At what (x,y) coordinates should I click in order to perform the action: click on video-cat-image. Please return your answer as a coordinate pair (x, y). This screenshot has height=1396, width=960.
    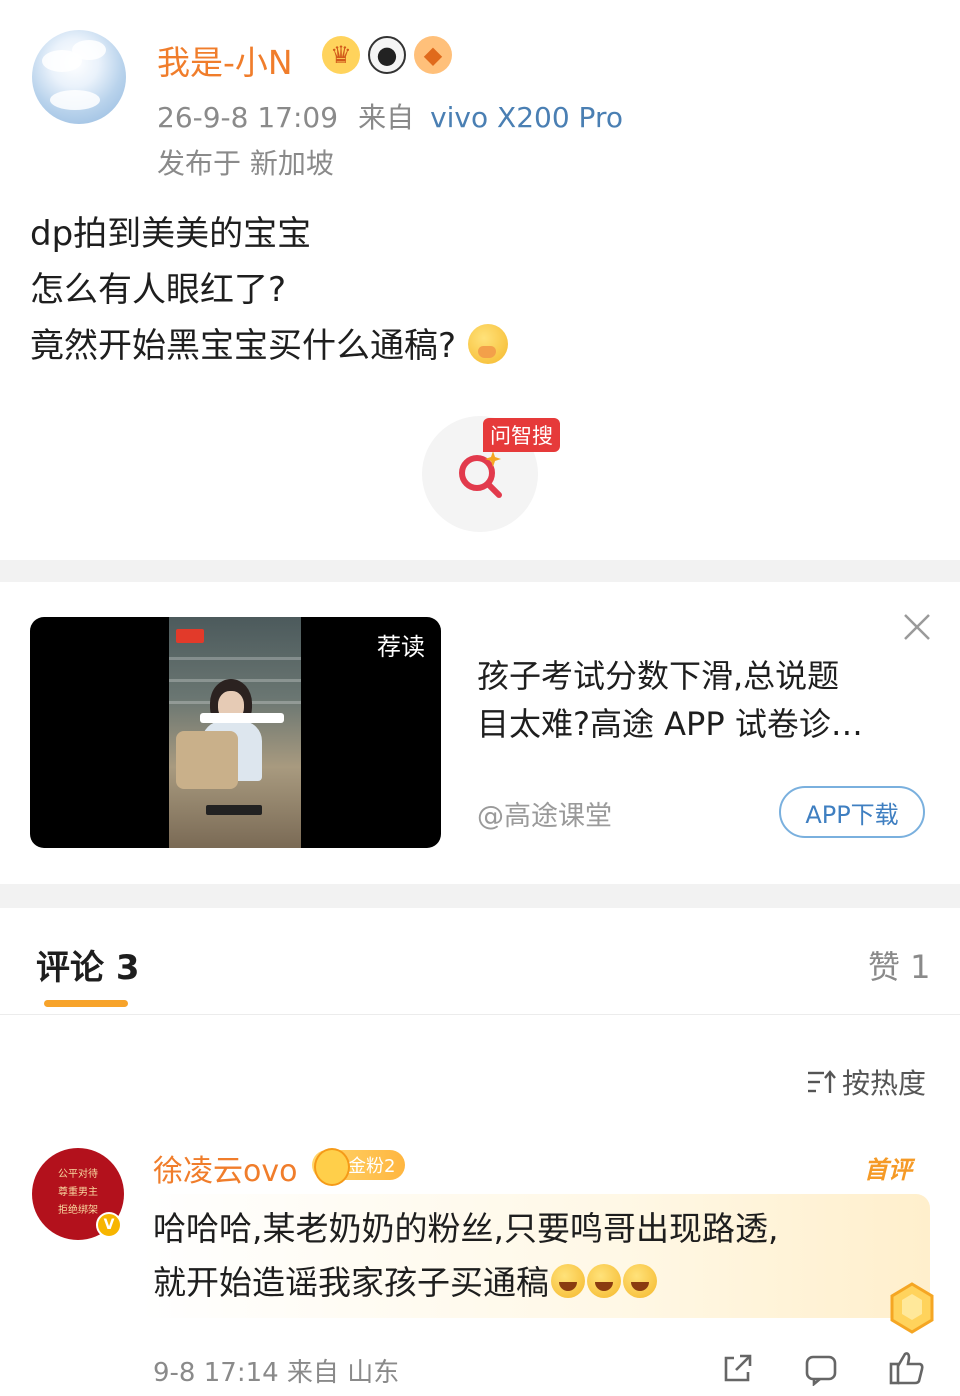
    Looking at the image, I should click on (207, 760).